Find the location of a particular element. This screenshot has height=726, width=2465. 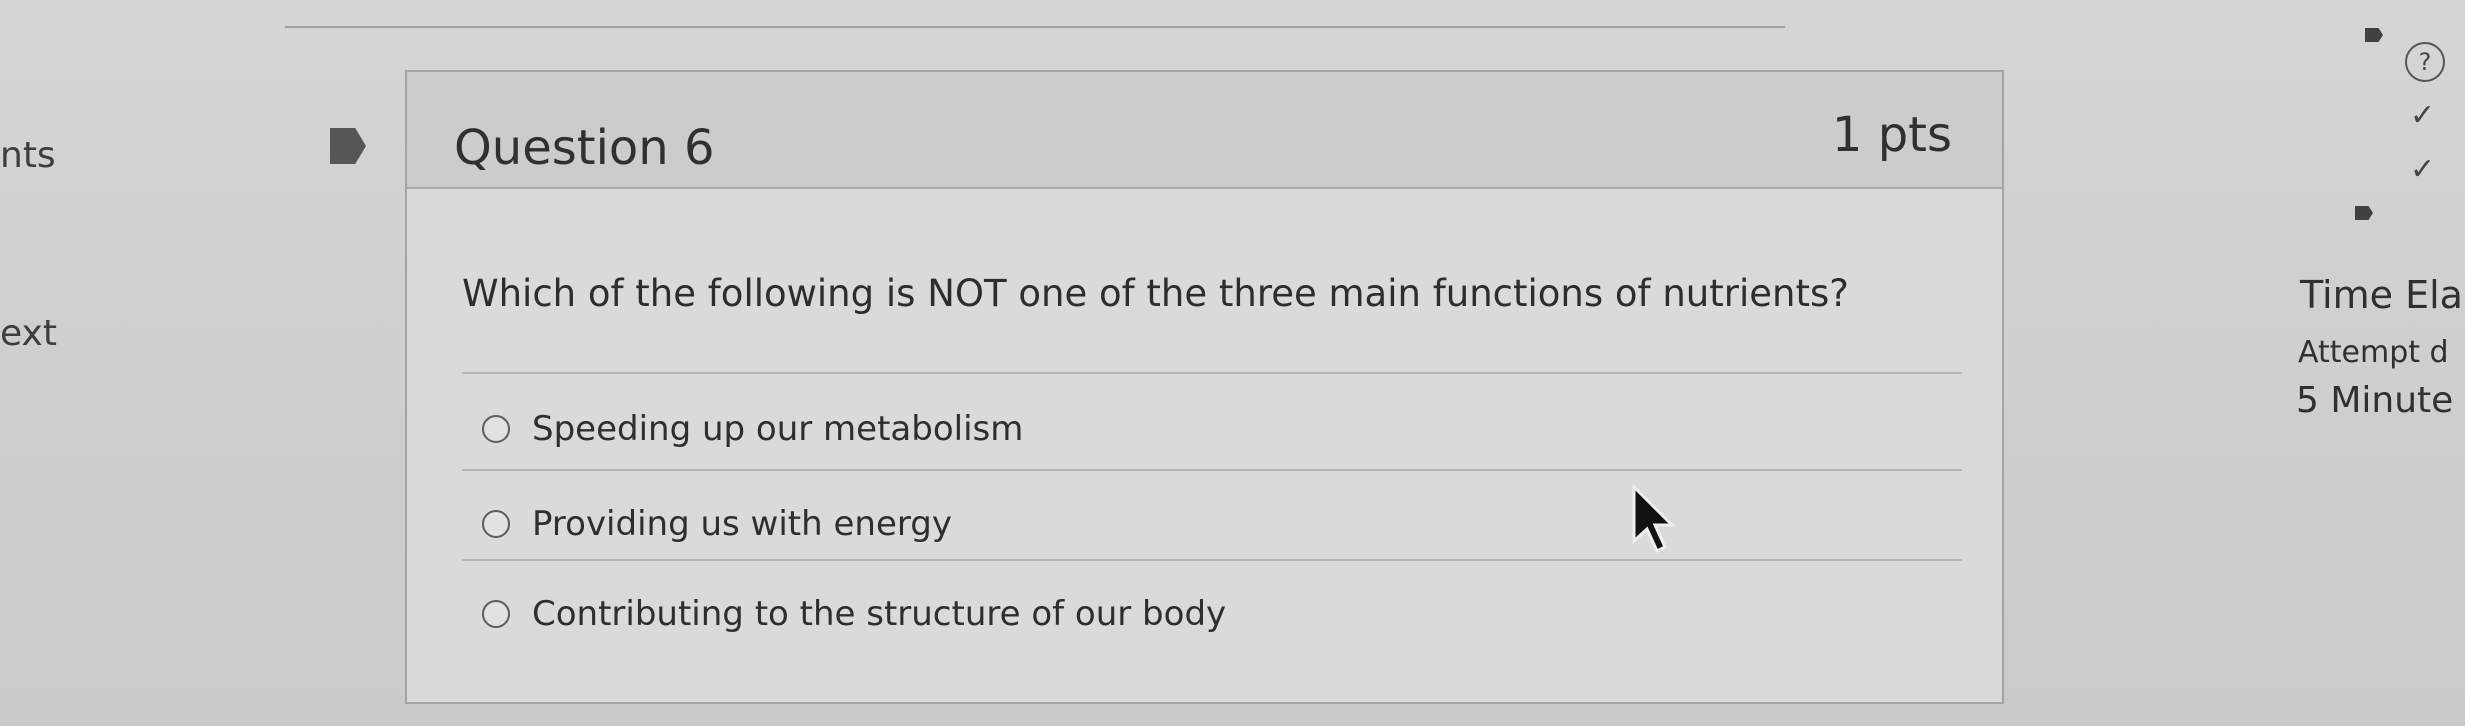

question-header: Question 6 1 pts is located at coordinates (1204, 130).